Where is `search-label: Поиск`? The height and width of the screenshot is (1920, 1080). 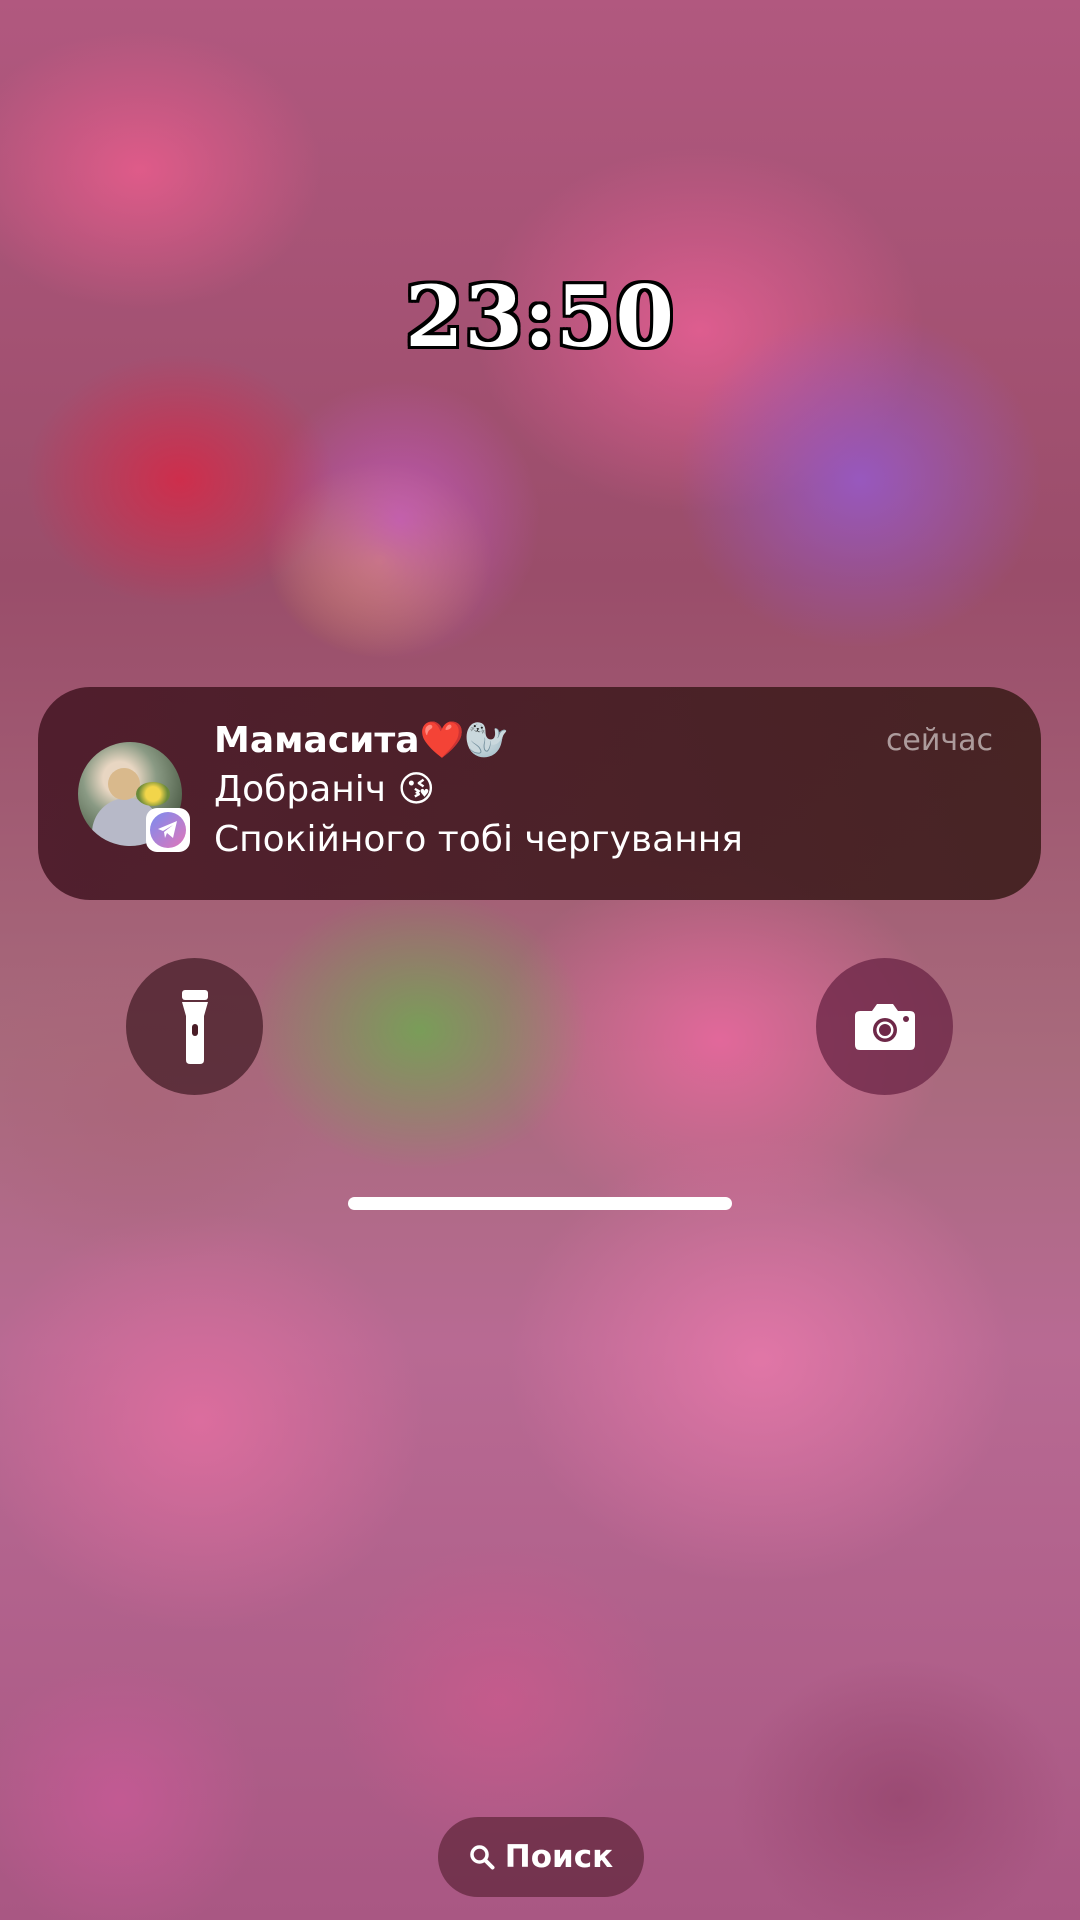
search-label: Поиск is located at coordinates (559, 1857).